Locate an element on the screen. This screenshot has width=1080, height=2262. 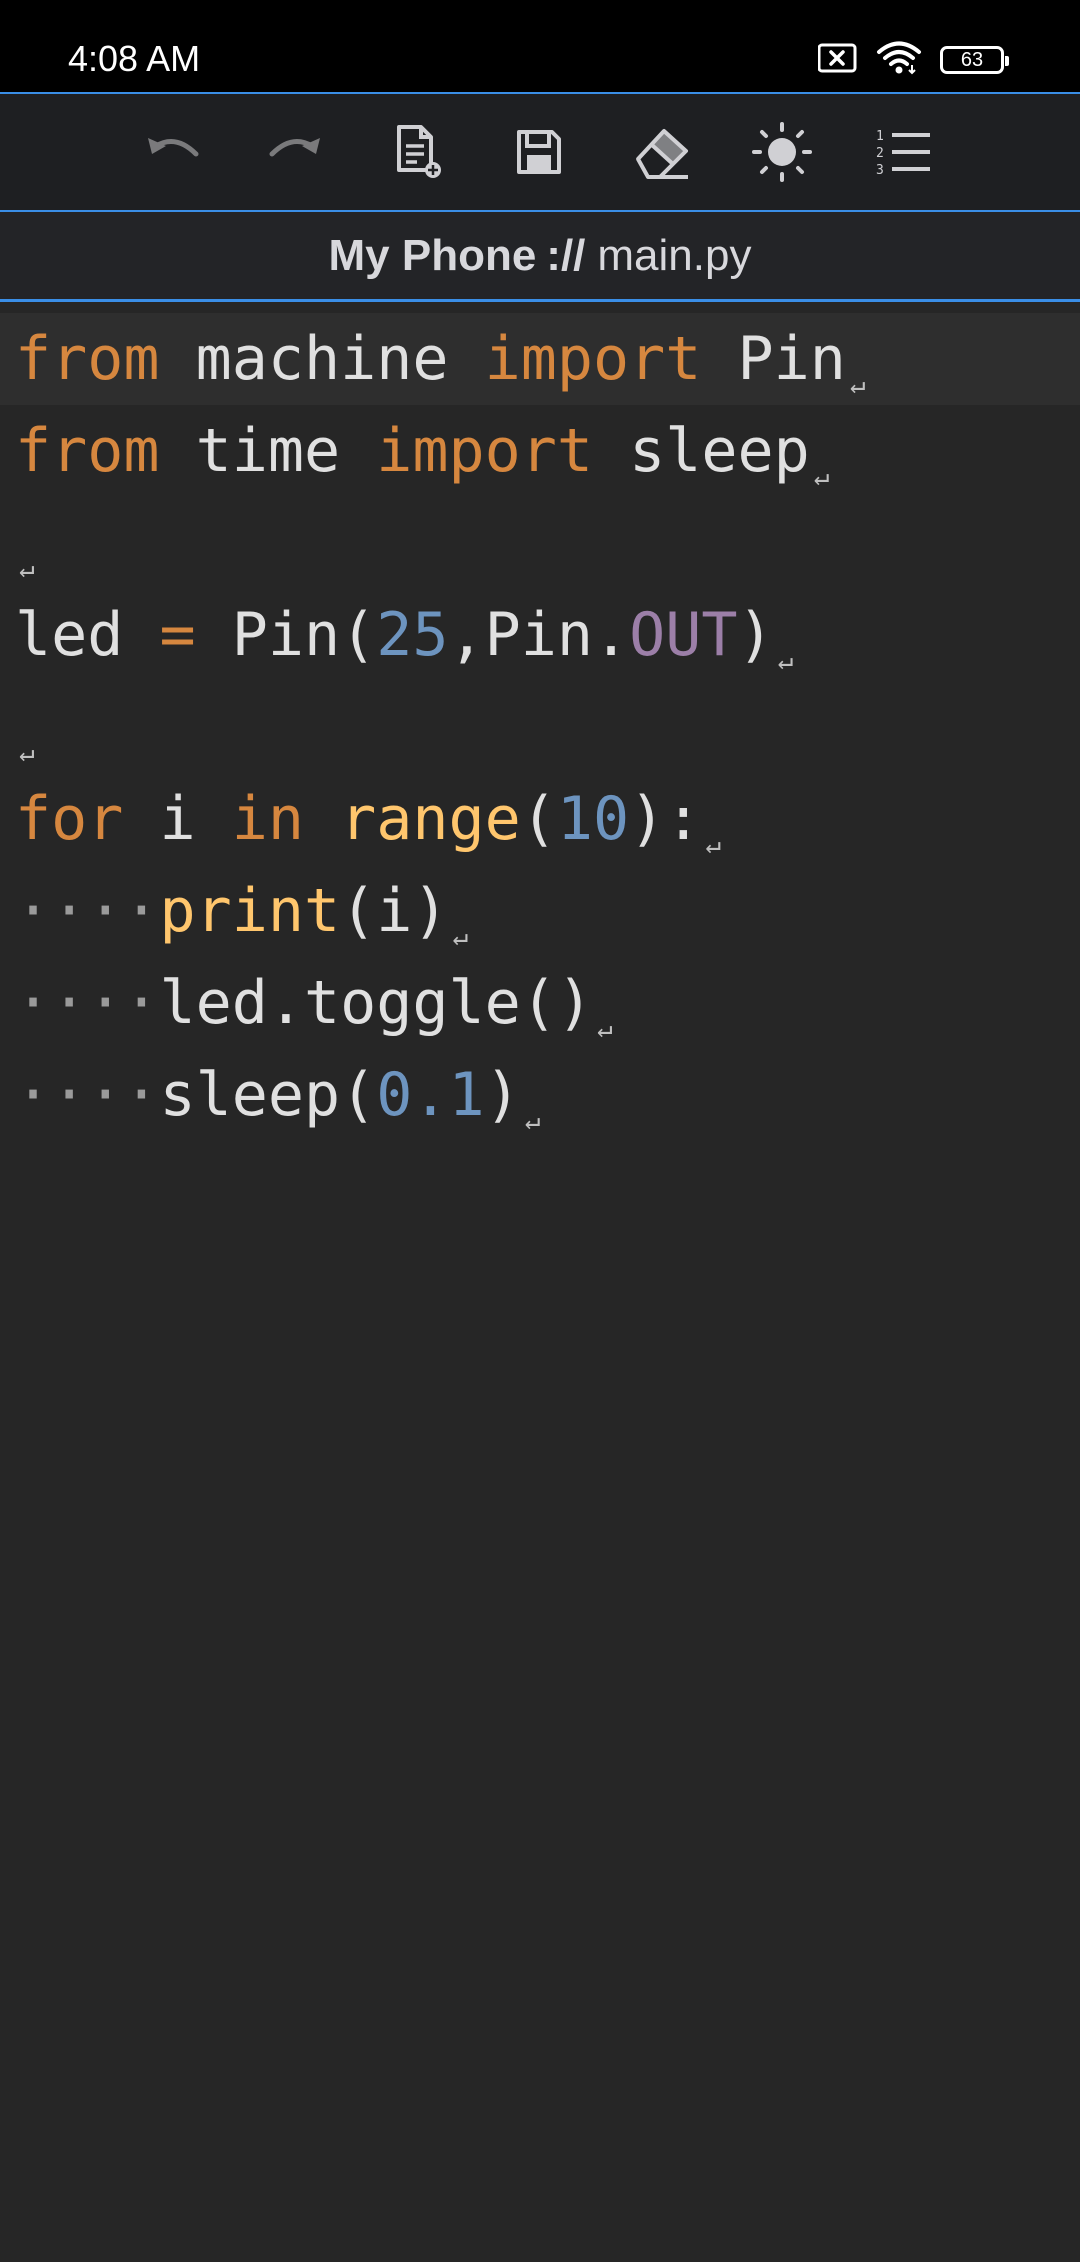
device-name: My Phone is located at coordinates (432, 255).